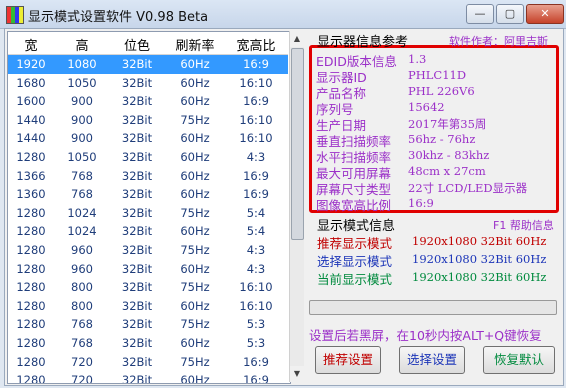 The image size is (566, 388). I want to click on list-row: 1920 1080 32Bit 60Hz 16:9, so click(148, 64).